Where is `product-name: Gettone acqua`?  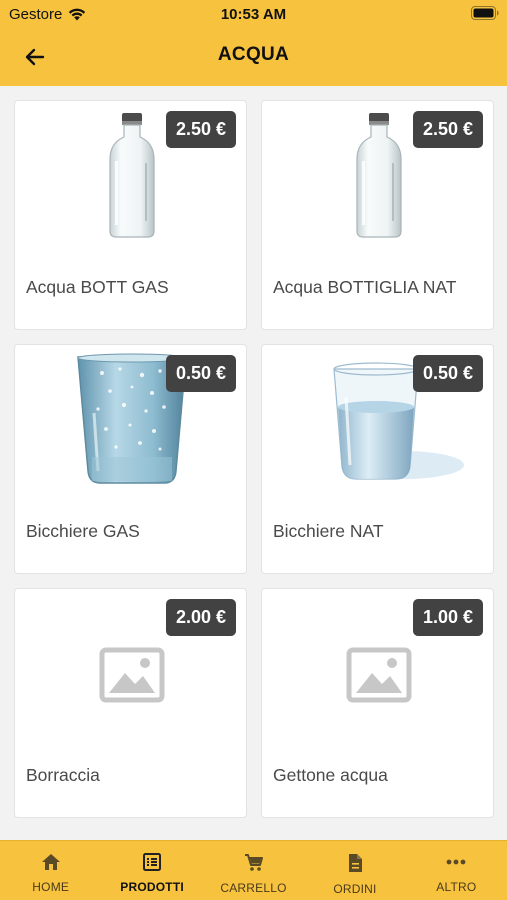
product-name: Gettone acqua is located at coordinates (330, 775).